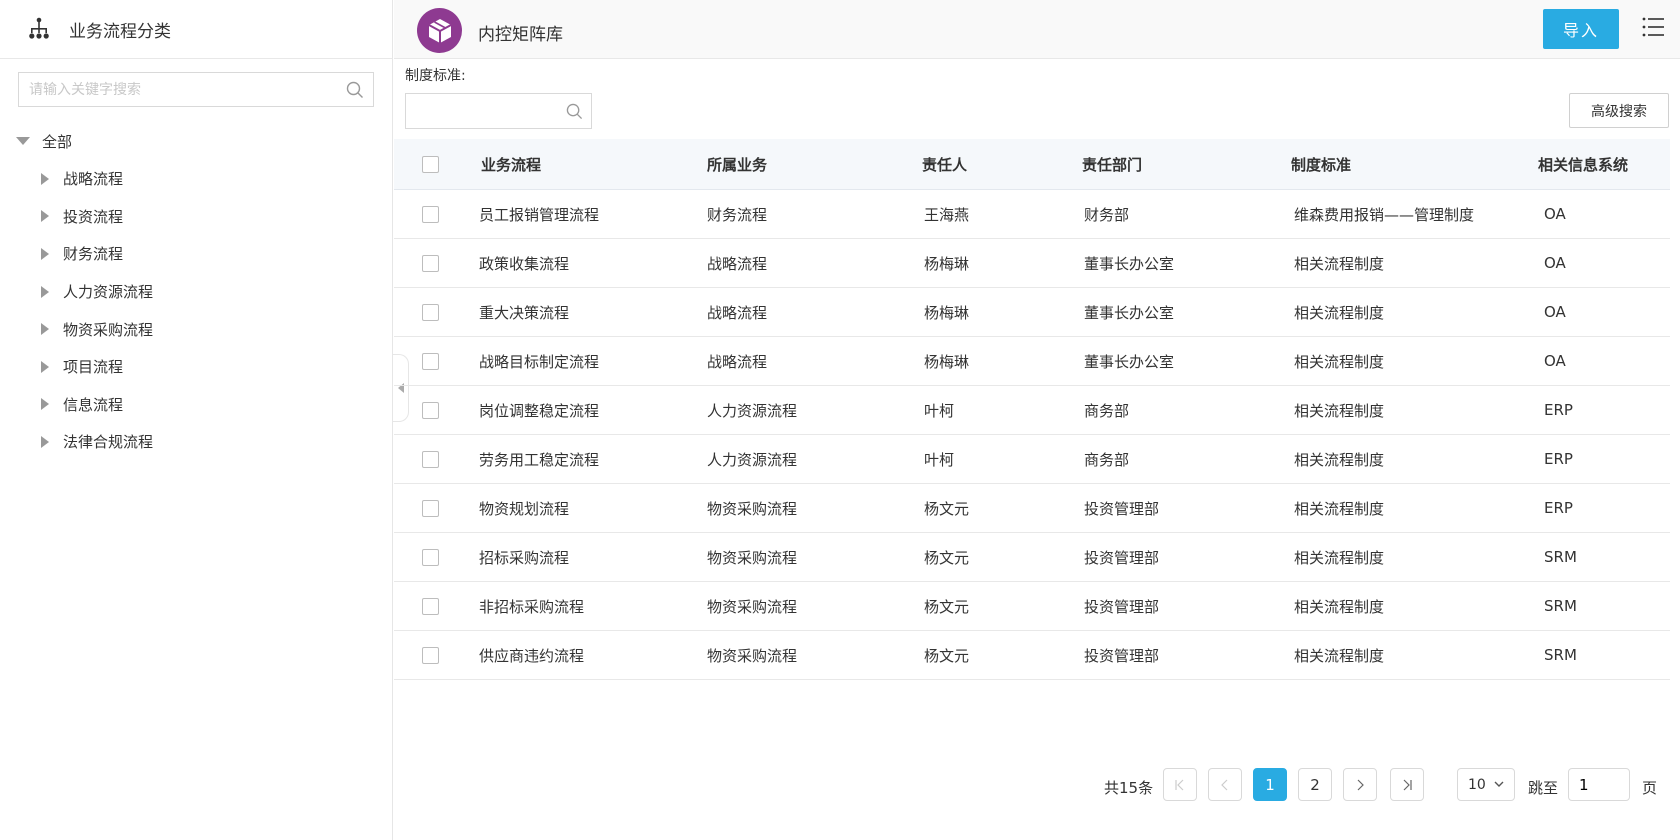 This screenshot has height=840, width=1680. What do you see at coordinates (196, 442) in the screenshot?
I see `tree-node: 法律合规流程` at bounding box center [196, 442].